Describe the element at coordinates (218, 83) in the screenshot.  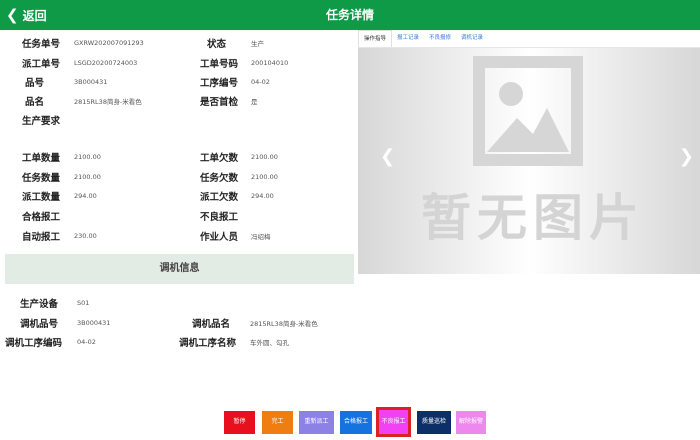
I see `field-label: 工序编号` at that location.